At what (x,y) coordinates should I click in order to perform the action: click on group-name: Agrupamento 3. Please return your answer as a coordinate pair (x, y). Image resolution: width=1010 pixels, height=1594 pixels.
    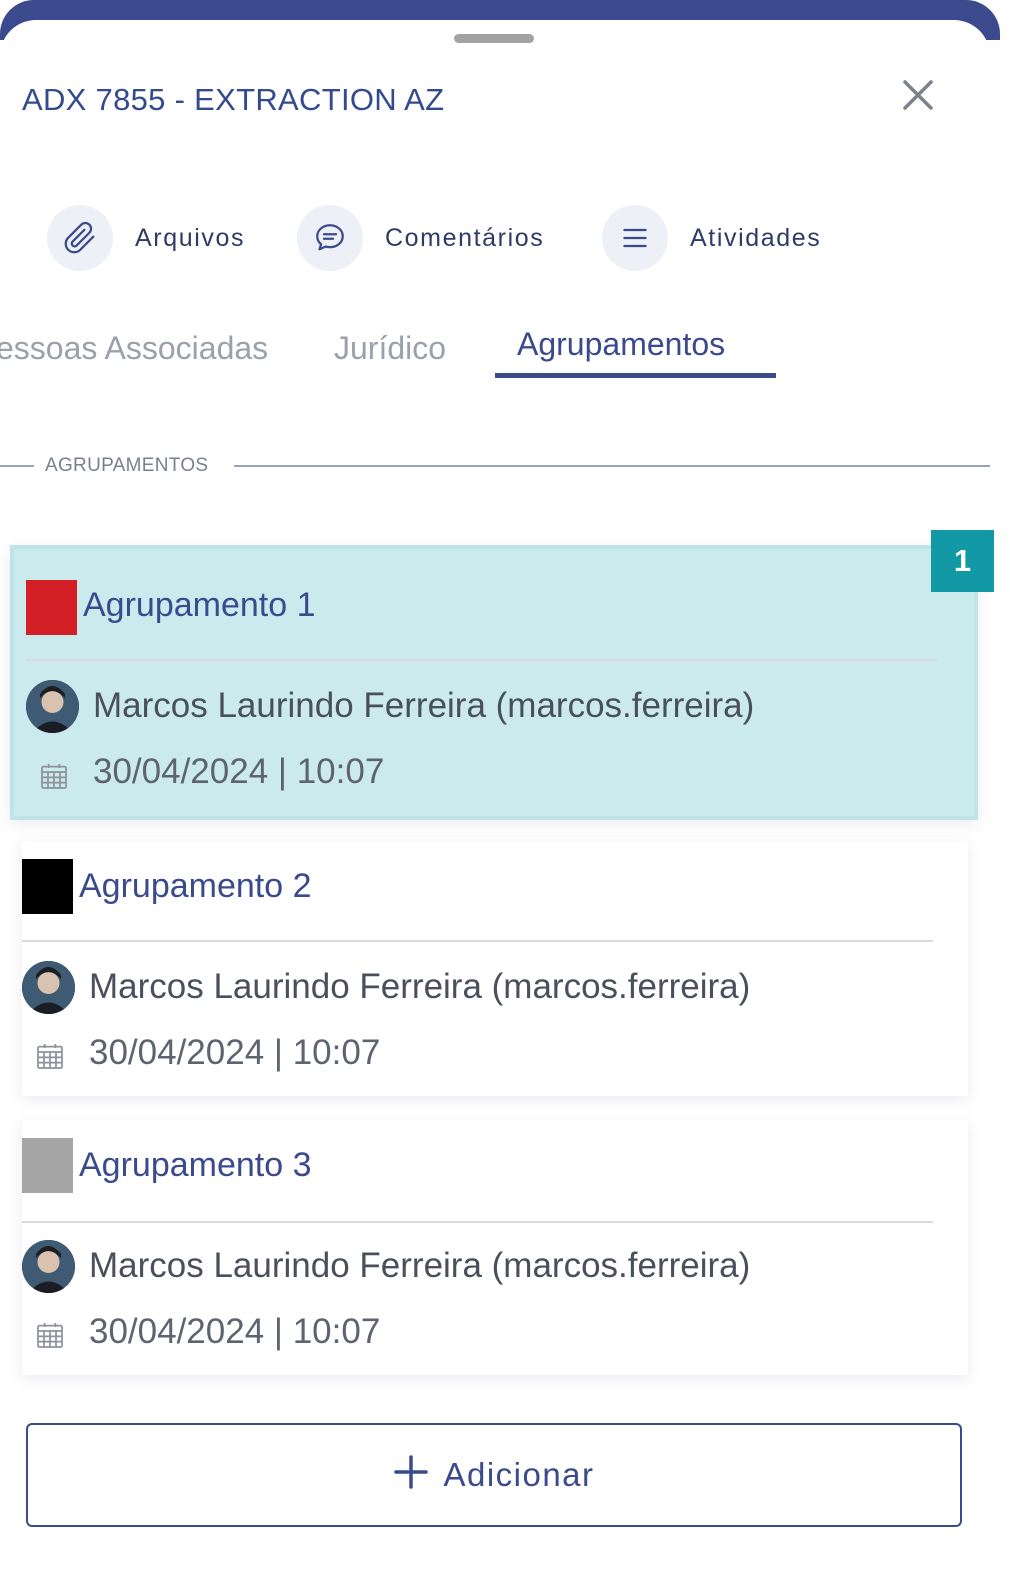
    Looking at the image, I should click on (195, 1165).